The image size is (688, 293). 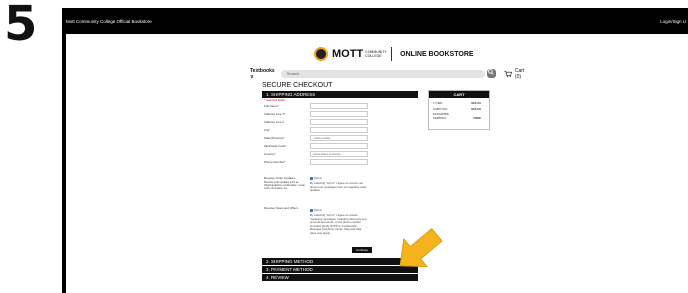 I want to click on full-name-input, so click(x=339, y=106).